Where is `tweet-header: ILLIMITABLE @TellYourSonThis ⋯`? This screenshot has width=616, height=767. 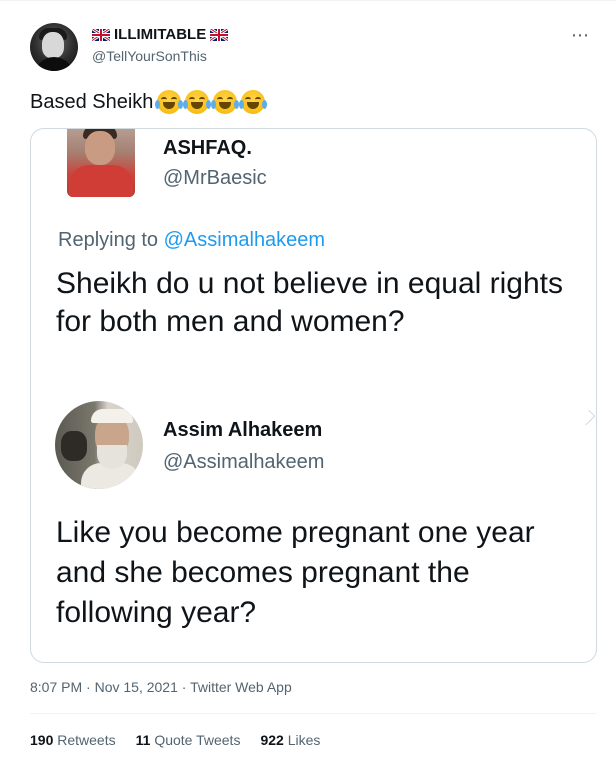
tweet-header: ILLIMITABLE @TellYourSonThis ⋯ is located at coordinates (310, 49).